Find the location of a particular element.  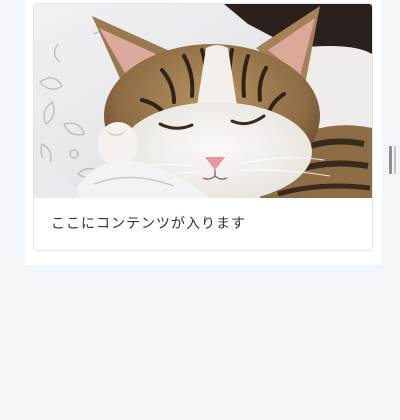

drag-handle-icon is located at coordinates (392, 160).